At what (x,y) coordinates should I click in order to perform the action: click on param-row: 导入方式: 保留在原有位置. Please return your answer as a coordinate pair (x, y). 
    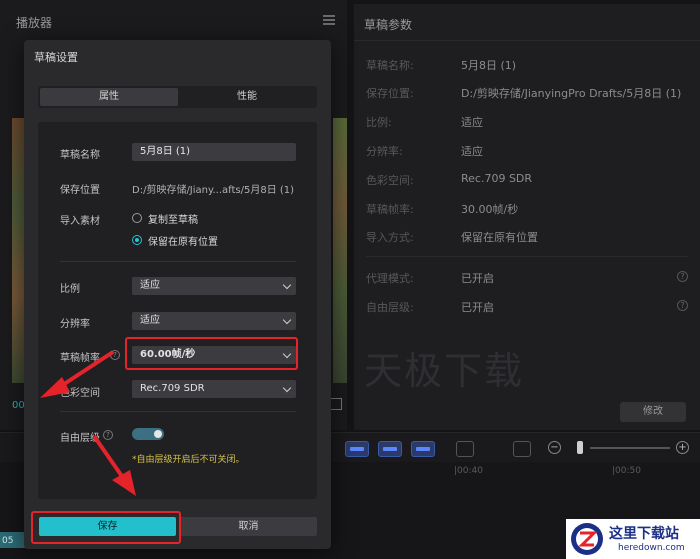
    Looking at the image, I should click on (531, 237).